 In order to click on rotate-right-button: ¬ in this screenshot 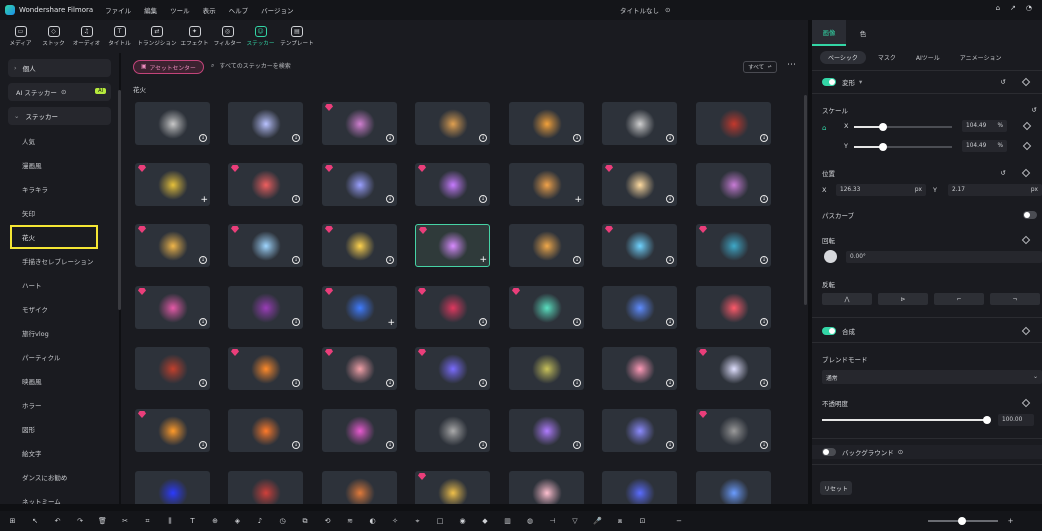, I will do `click(1015, 299)`.